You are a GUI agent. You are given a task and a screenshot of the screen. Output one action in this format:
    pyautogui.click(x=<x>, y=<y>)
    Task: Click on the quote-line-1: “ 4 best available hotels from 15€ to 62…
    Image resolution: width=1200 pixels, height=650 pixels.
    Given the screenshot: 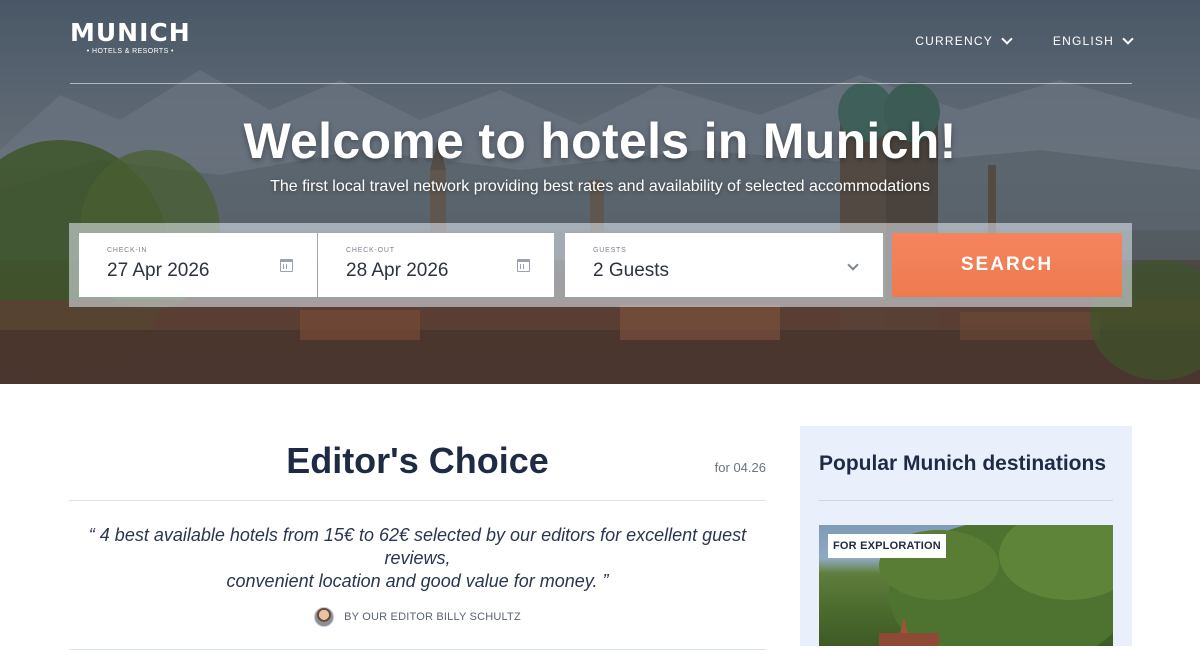 What is the action you would take?
    pyautogui.click(x=417, y=546)
    